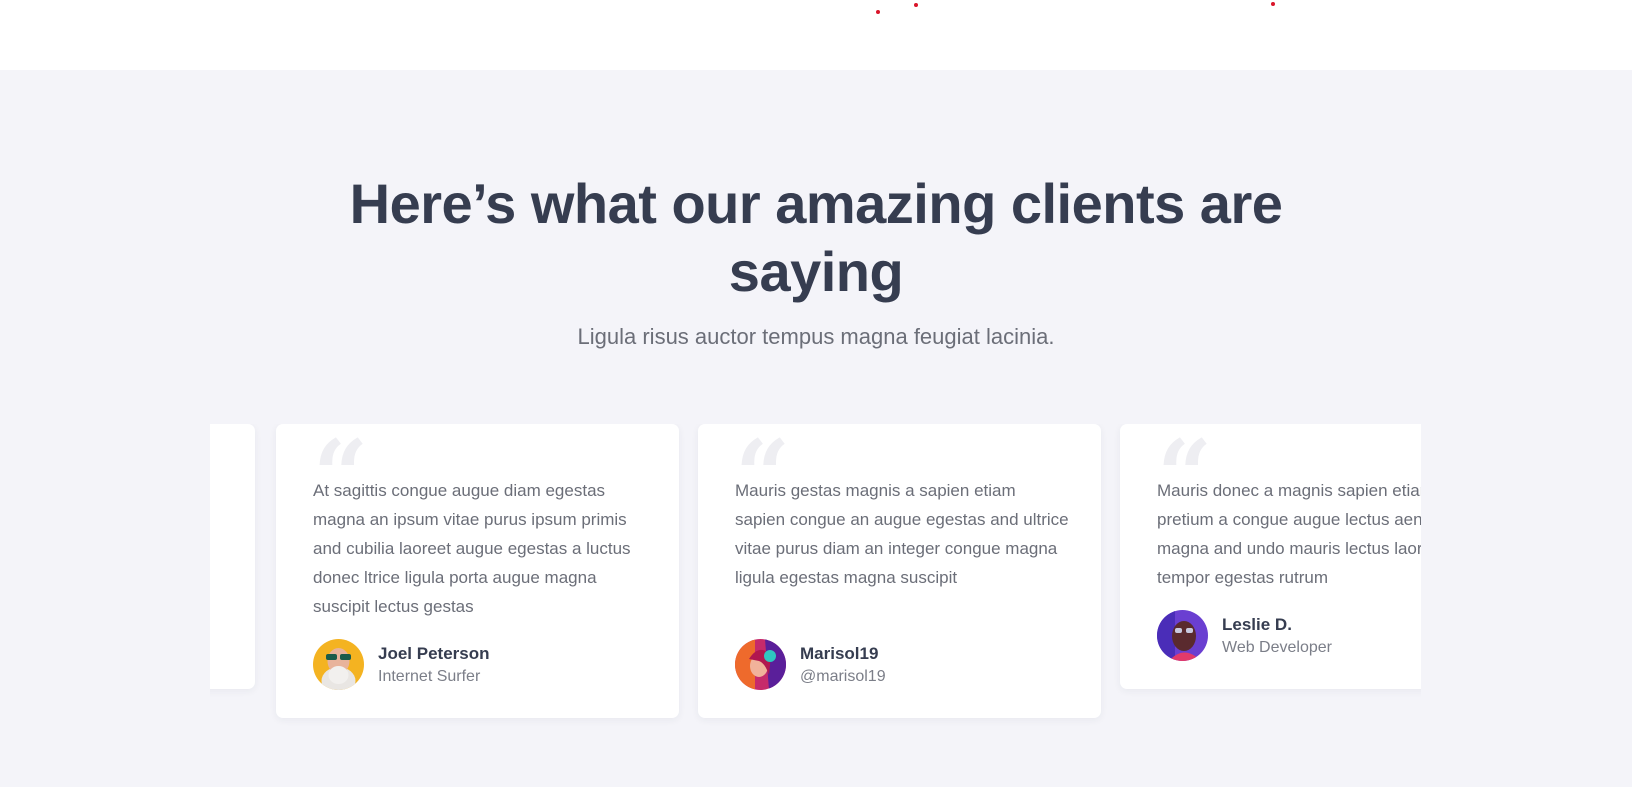  Describe the element at coordinates (1244, 635) in the screenshot. I see `testimonial-author: Leslie D. Web Developer` at that location.